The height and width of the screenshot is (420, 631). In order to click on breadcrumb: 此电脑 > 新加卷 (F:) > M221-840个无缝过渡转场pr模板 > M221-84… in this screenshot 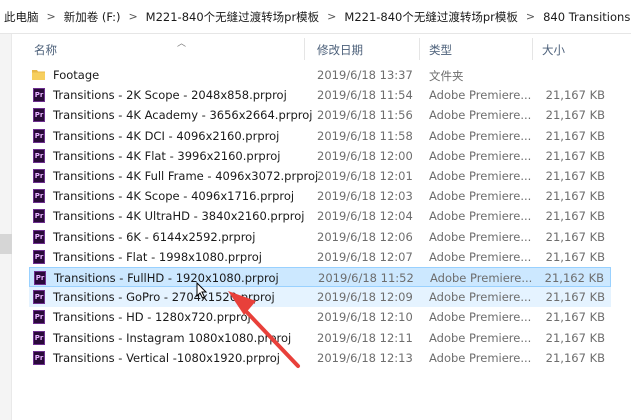, I will do `click(315, 17)`.